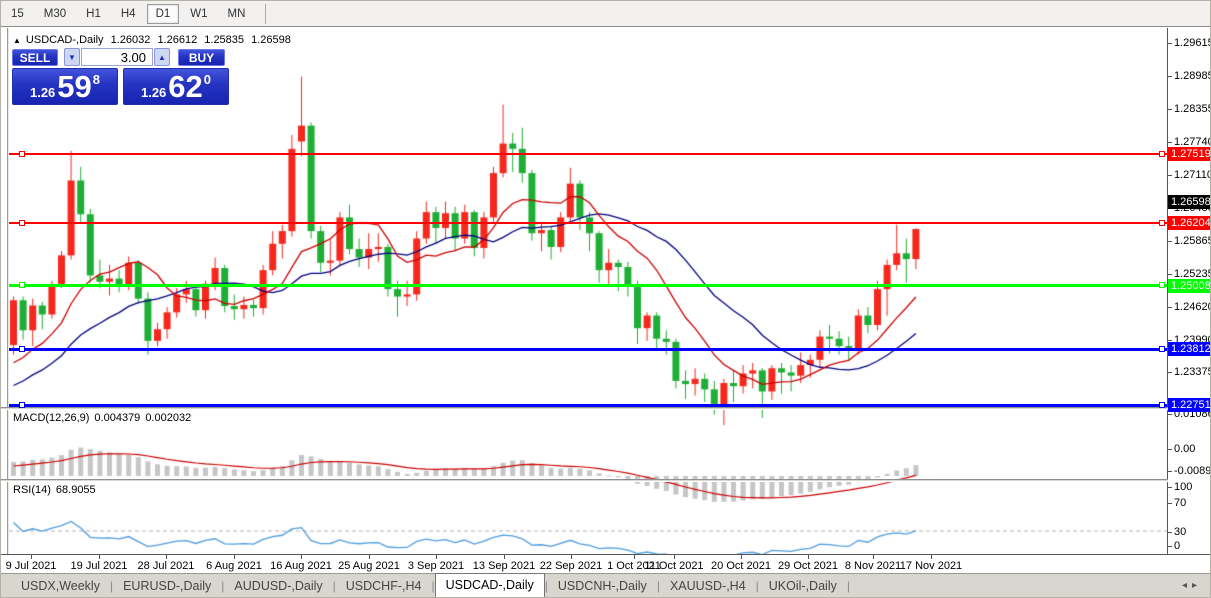 This screenshot has width=1211, height=598. Describe the element at coordinates (588, 405) in the screenshot. I see `horizontal-line-1.22751` at that location.